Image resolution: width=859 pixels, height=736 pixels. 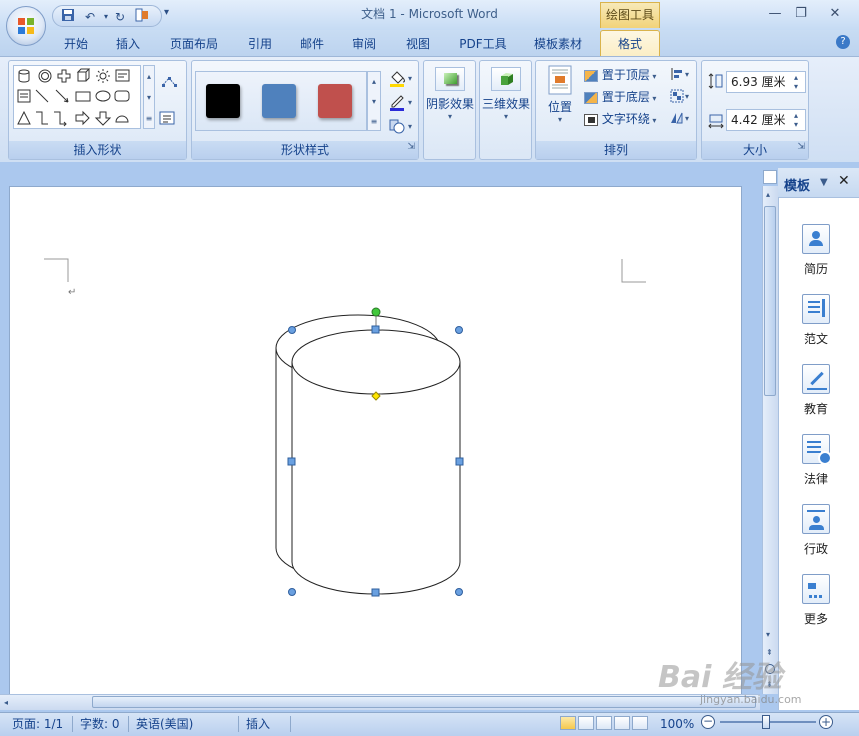 What do you see at coordinates (843, 42) in the screenshot?
I see `help-icon: ?` at bounding box center [843, 42].